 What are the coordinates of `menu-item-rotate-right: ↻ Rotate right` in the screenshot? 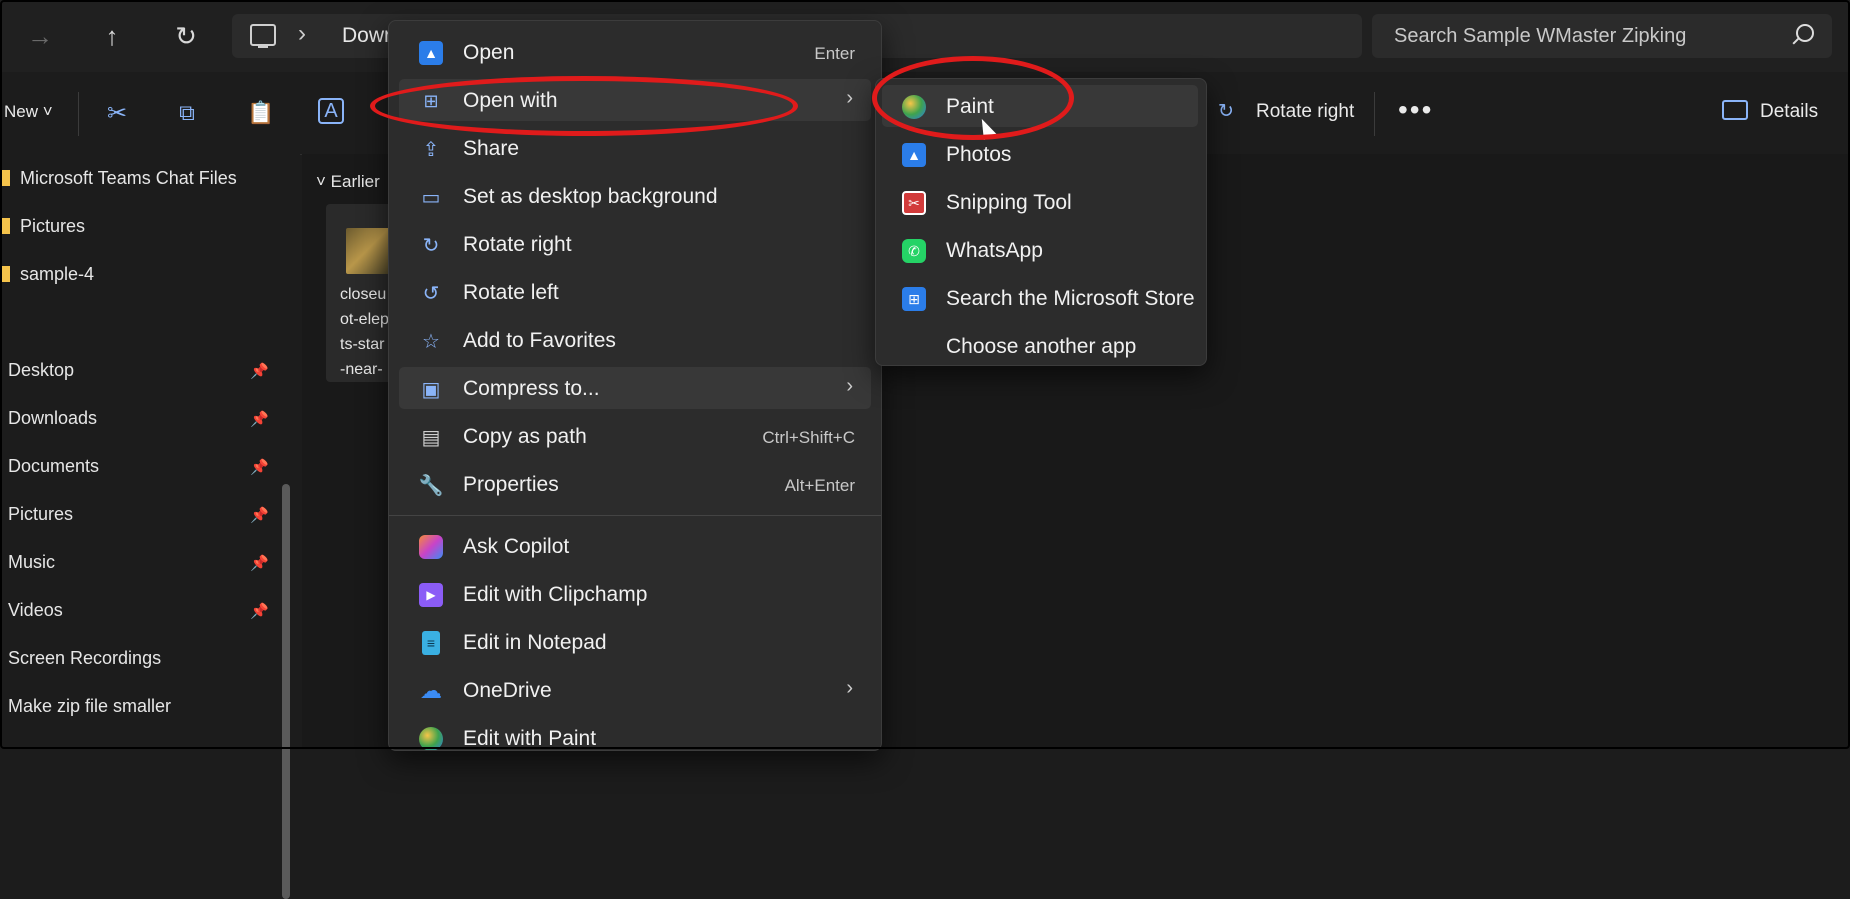 It's located at (635, 244).